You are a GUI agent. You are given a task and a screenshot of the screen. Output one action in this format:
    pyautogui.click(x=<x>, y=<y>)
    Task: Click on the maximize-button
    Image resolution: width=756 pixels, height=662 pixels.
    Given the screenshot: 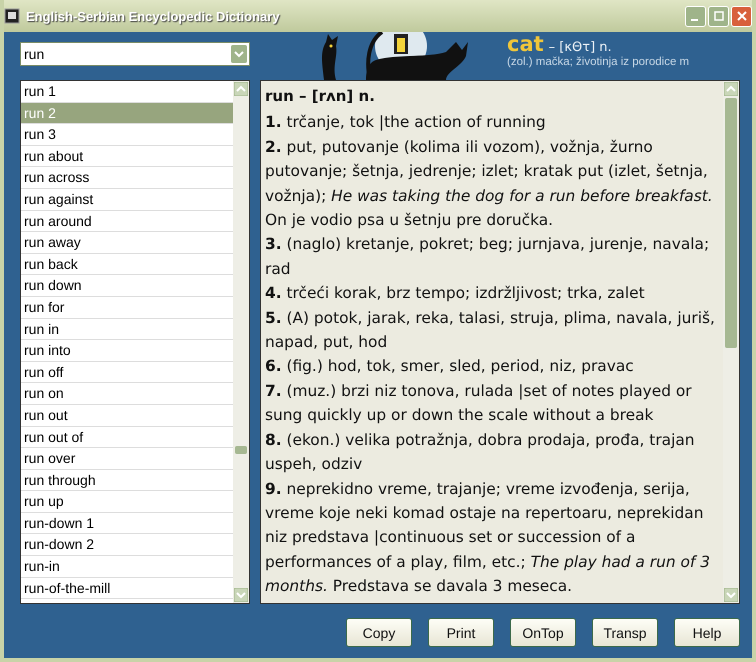 What is the action you would take?
    pyautogui.click(x=718, y=16)
    